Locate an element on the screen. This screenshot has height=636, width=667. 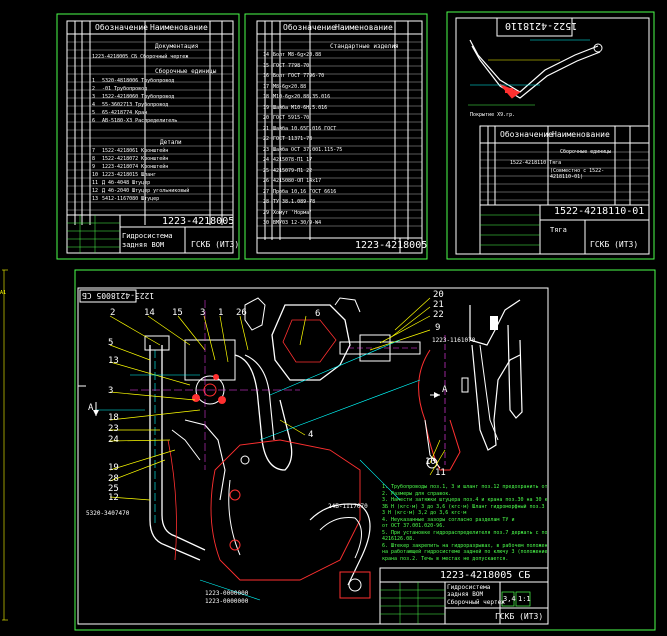
sheet1-part-pos: 11 is located at coordinates (95, 183).